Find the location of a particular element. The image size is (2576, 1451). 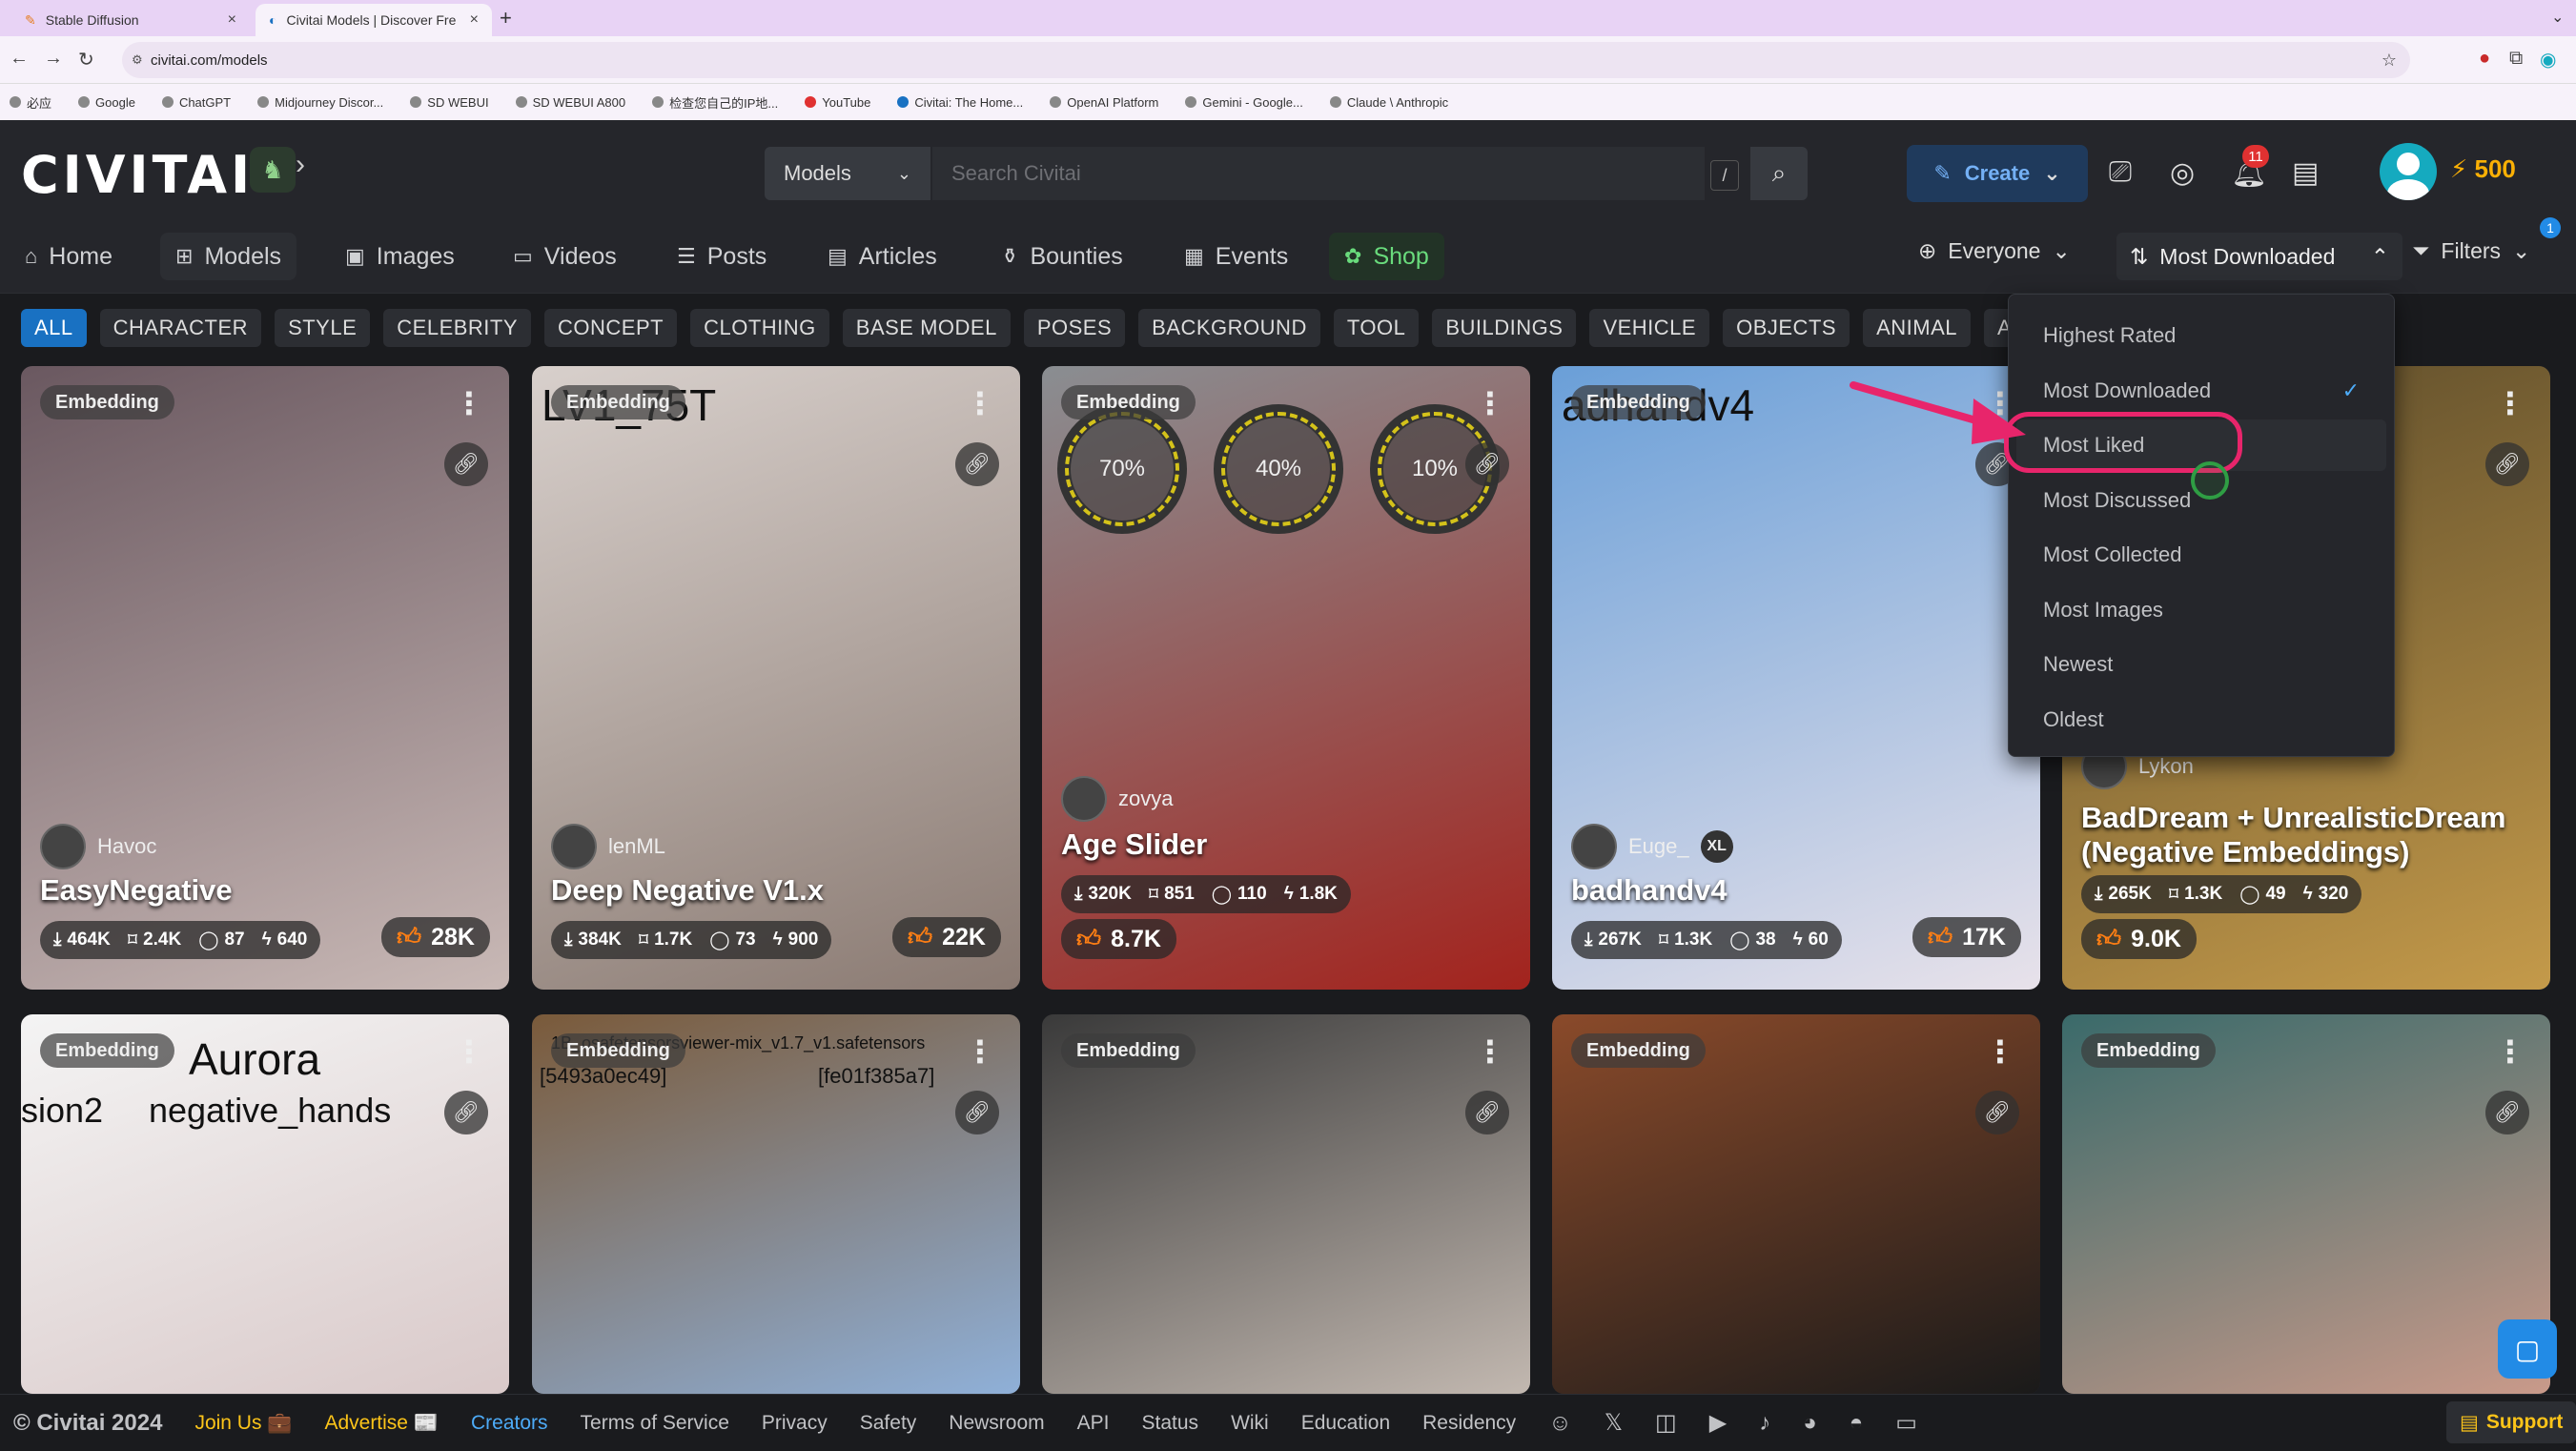

sort-option-newest: Newest is located at coordinates (2201, 664).